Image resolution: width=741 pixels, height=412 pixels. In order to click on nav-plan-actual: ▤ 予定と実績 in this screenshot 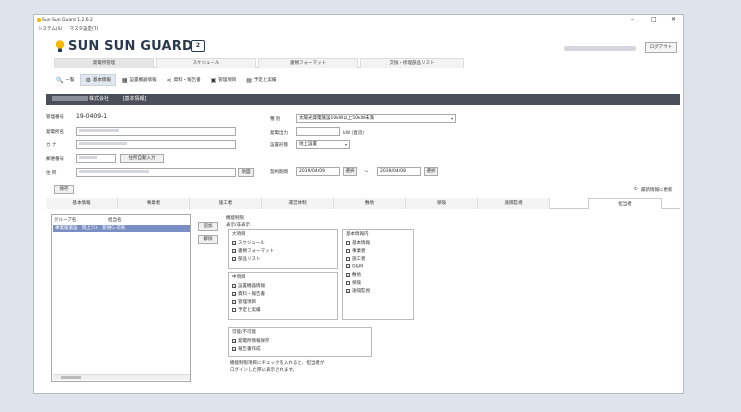, I will do `click(261, 80)`.